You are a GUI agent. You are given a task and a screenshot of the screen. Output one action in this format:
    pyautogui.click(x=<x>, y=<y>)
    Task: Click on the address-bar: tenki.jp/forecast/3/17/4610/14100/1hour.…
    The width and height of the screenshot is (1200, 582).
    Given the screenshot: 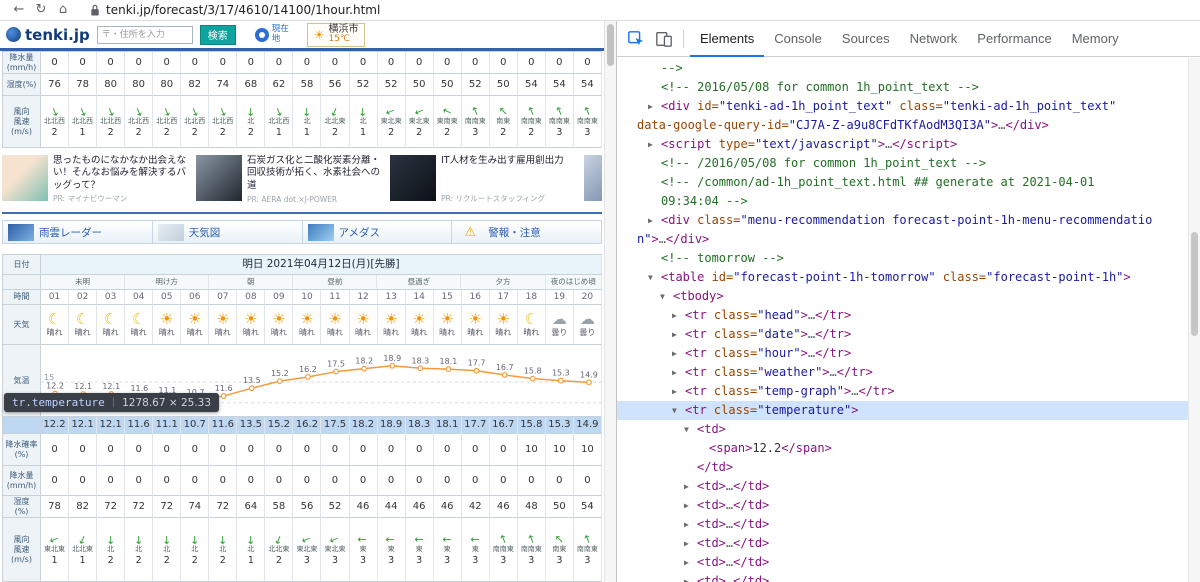 What is the action you would take?
    pyautogui.click(x=235, y=10)
    